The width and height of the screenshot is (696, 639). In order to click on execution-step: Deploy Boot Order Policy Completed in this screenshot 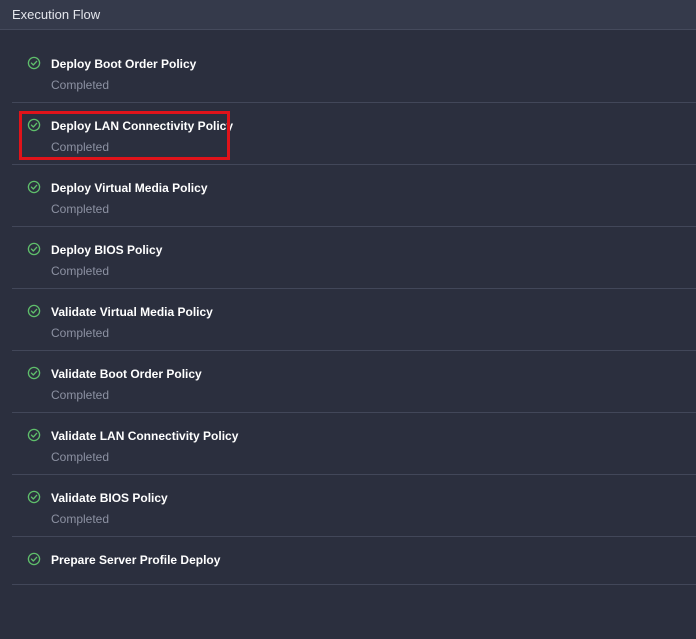, I will do `click(354, 72)`.